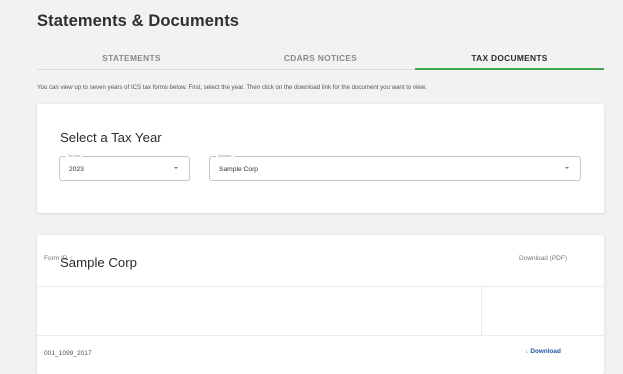 Image resolution: width=623 pixels, height=374 pixels. I want to click on table-row-form-id: 001_1099_2017, so click(68, 353).